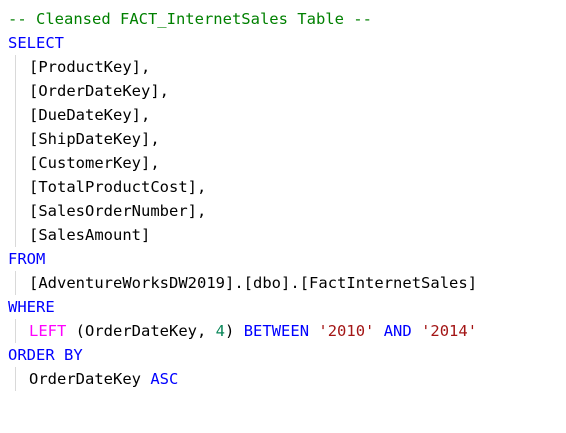  I want to click on column-name: OrderDateKey, so click(94, 91).